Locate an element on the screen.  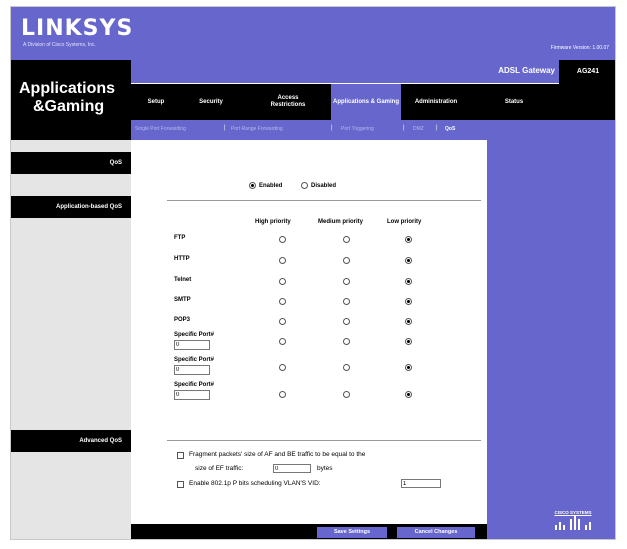
specific-port-1-input is located at coordinates (192, 345).